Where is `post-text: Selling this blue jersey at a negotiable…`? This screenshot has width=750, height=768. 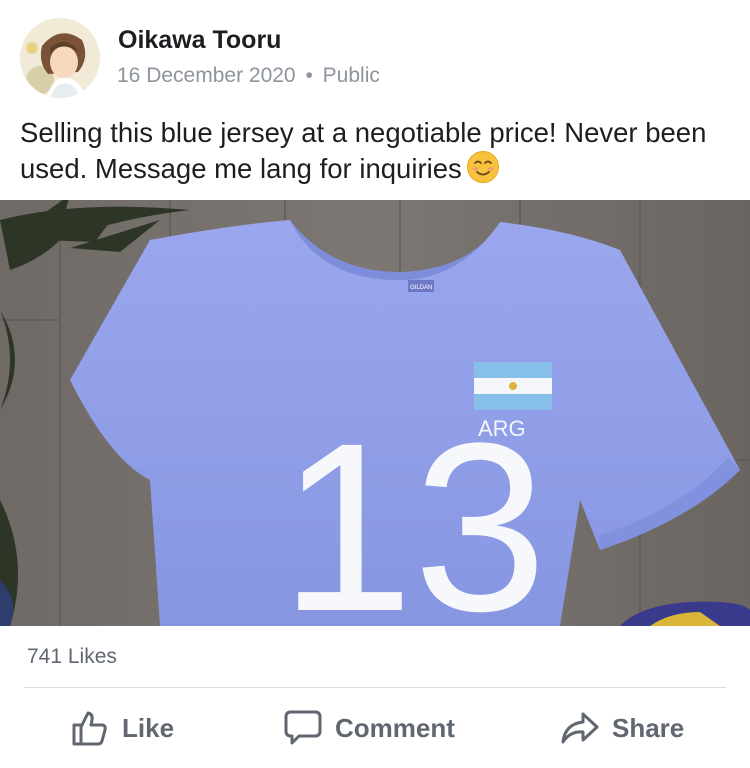
post-text: Selling this blue jersey at a negotiable… is located at coordinates (375, 151).